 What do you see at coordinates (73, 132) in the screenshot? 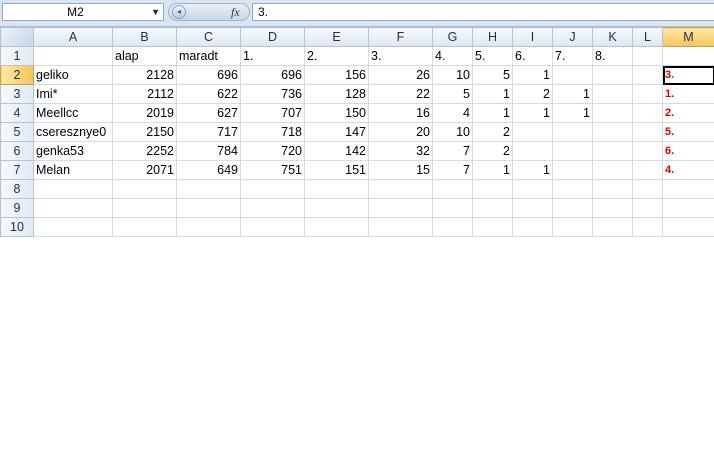
I see `cell-a5: cseresznye0` at bounding box center [73, 132].